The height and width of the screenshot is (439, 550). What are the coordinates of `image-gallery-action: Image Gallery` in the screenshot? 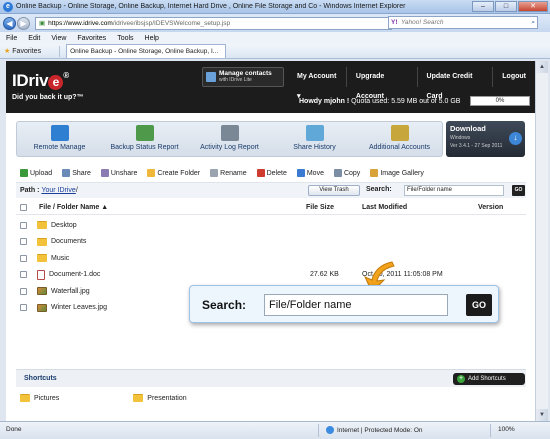 It's located at (397, 173).